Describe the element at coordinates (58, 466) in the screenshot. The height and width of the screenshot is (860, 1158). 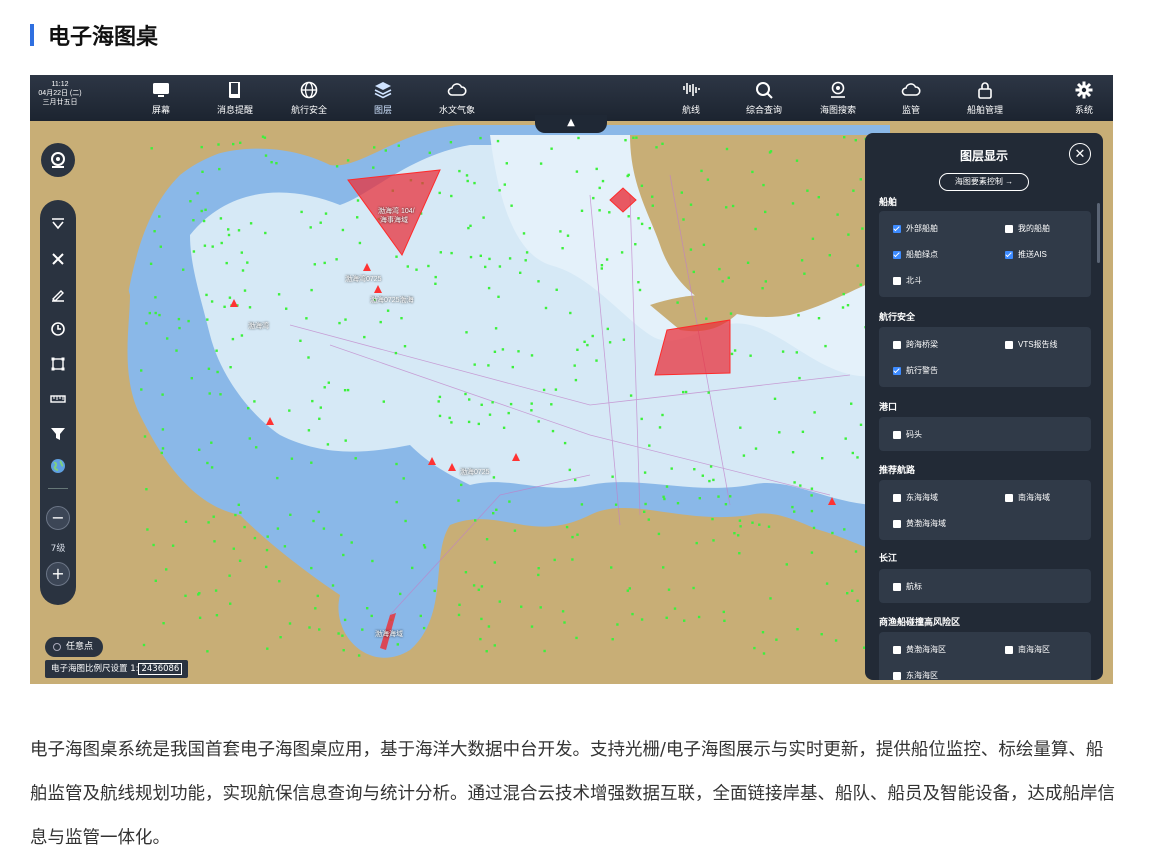
I see `tool-globe` at that location.